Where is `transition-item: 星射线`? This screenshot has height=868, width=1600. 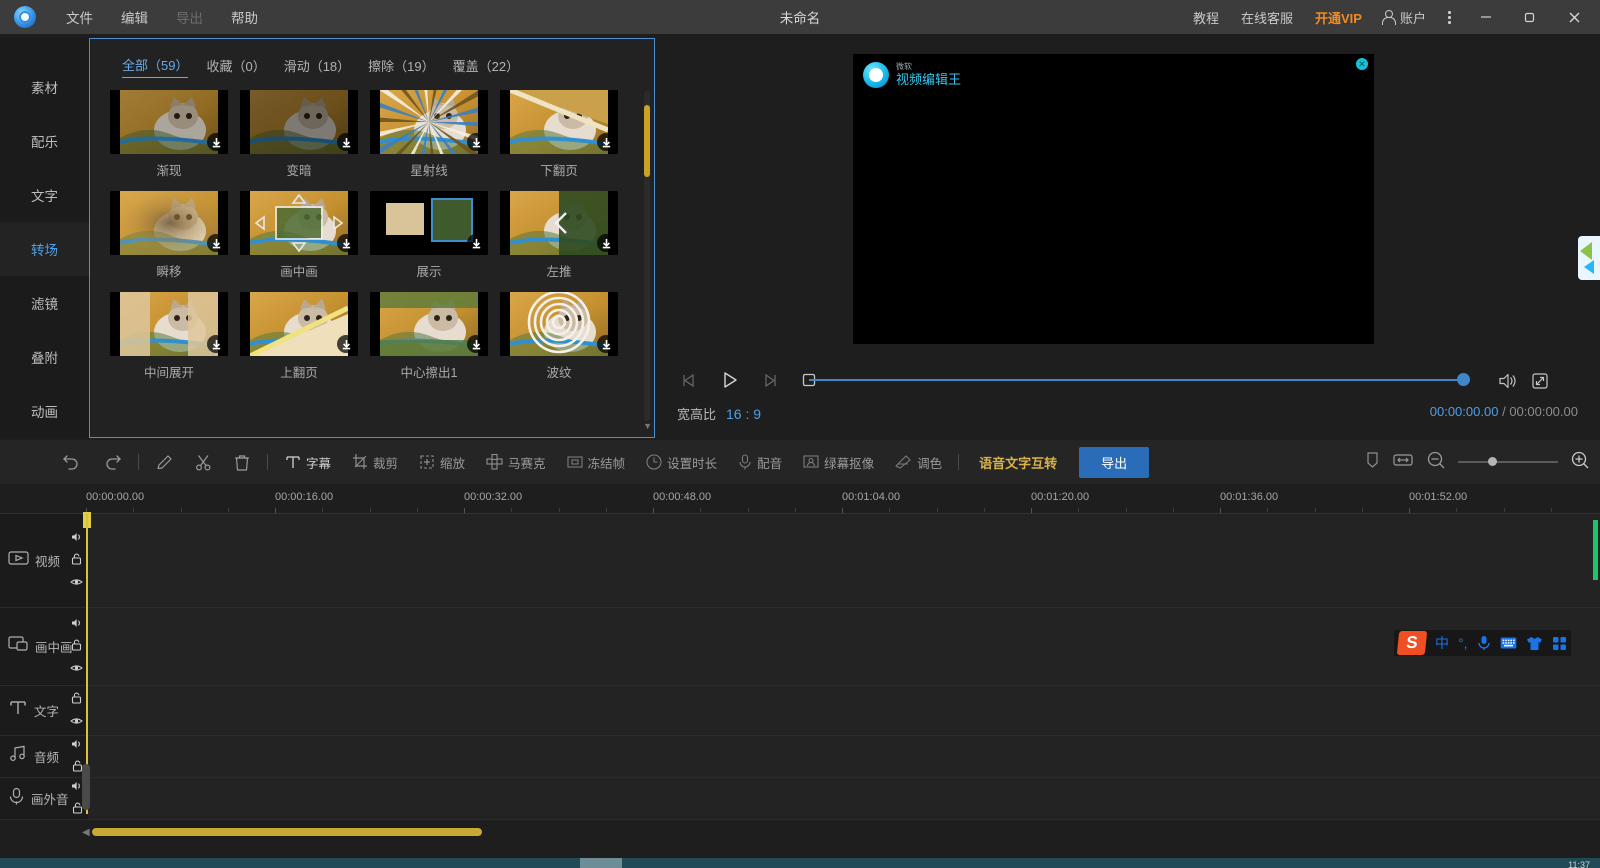 transition-item: 星射线 is located at coordinates (435, 134).